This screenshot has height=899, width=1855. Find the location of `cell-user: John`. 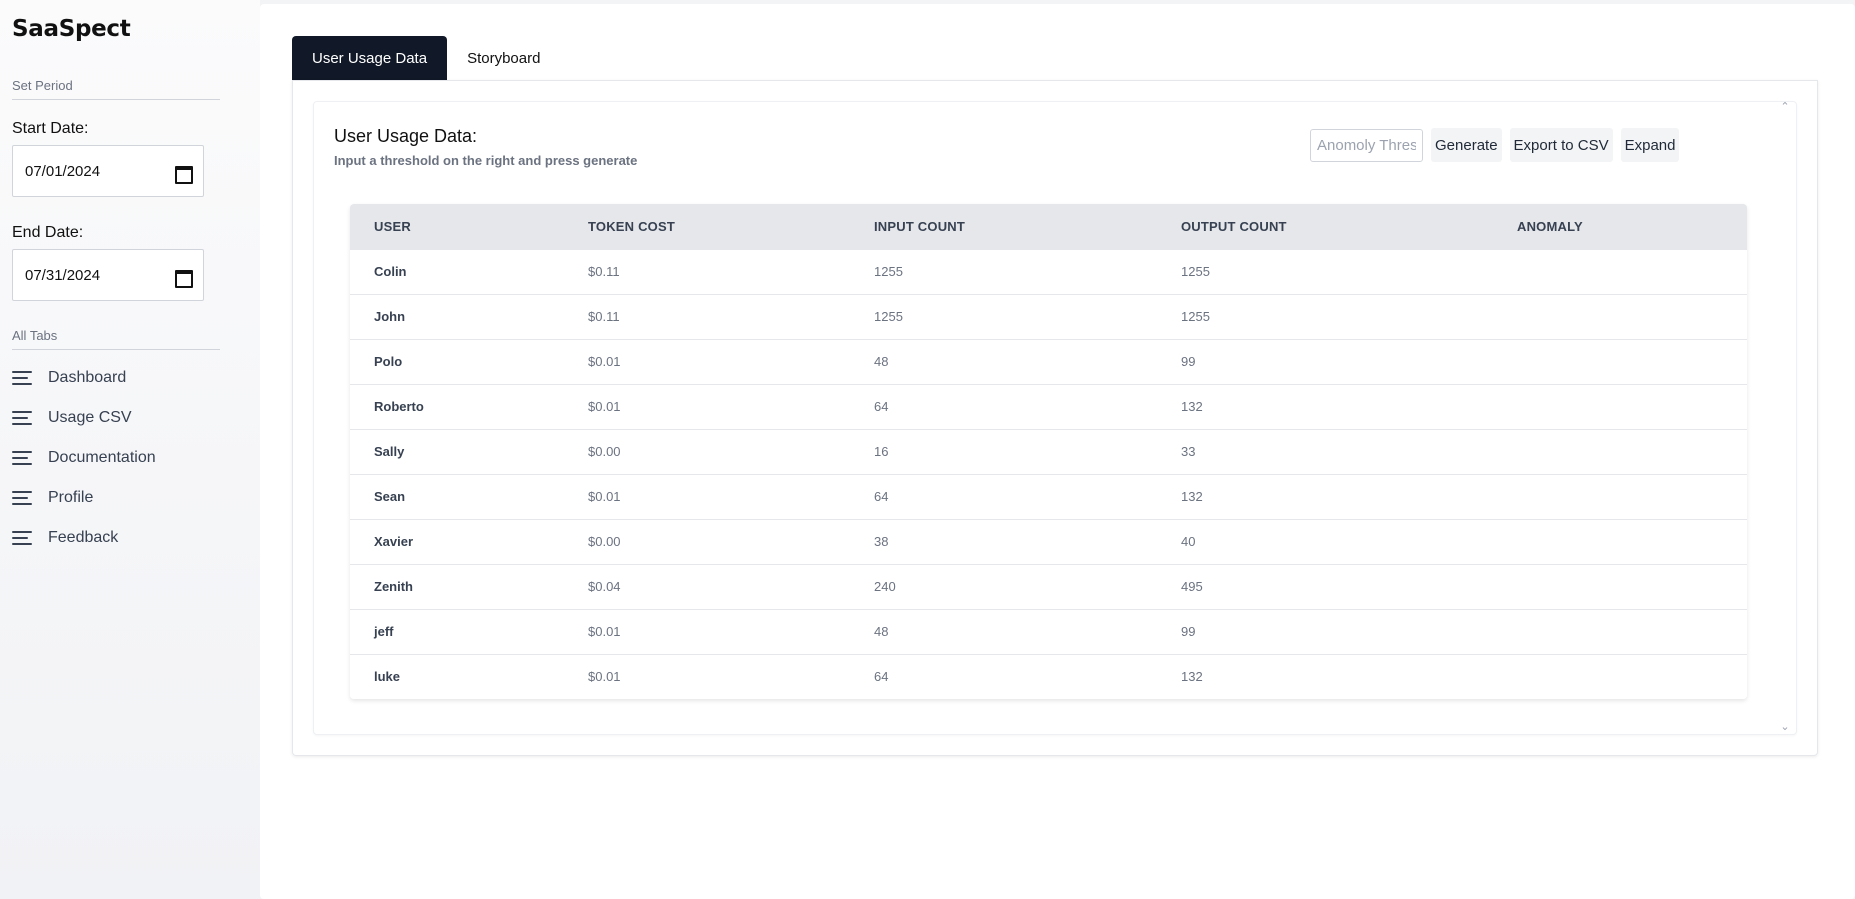

cell-user: John is located at coordinates (390, 316).